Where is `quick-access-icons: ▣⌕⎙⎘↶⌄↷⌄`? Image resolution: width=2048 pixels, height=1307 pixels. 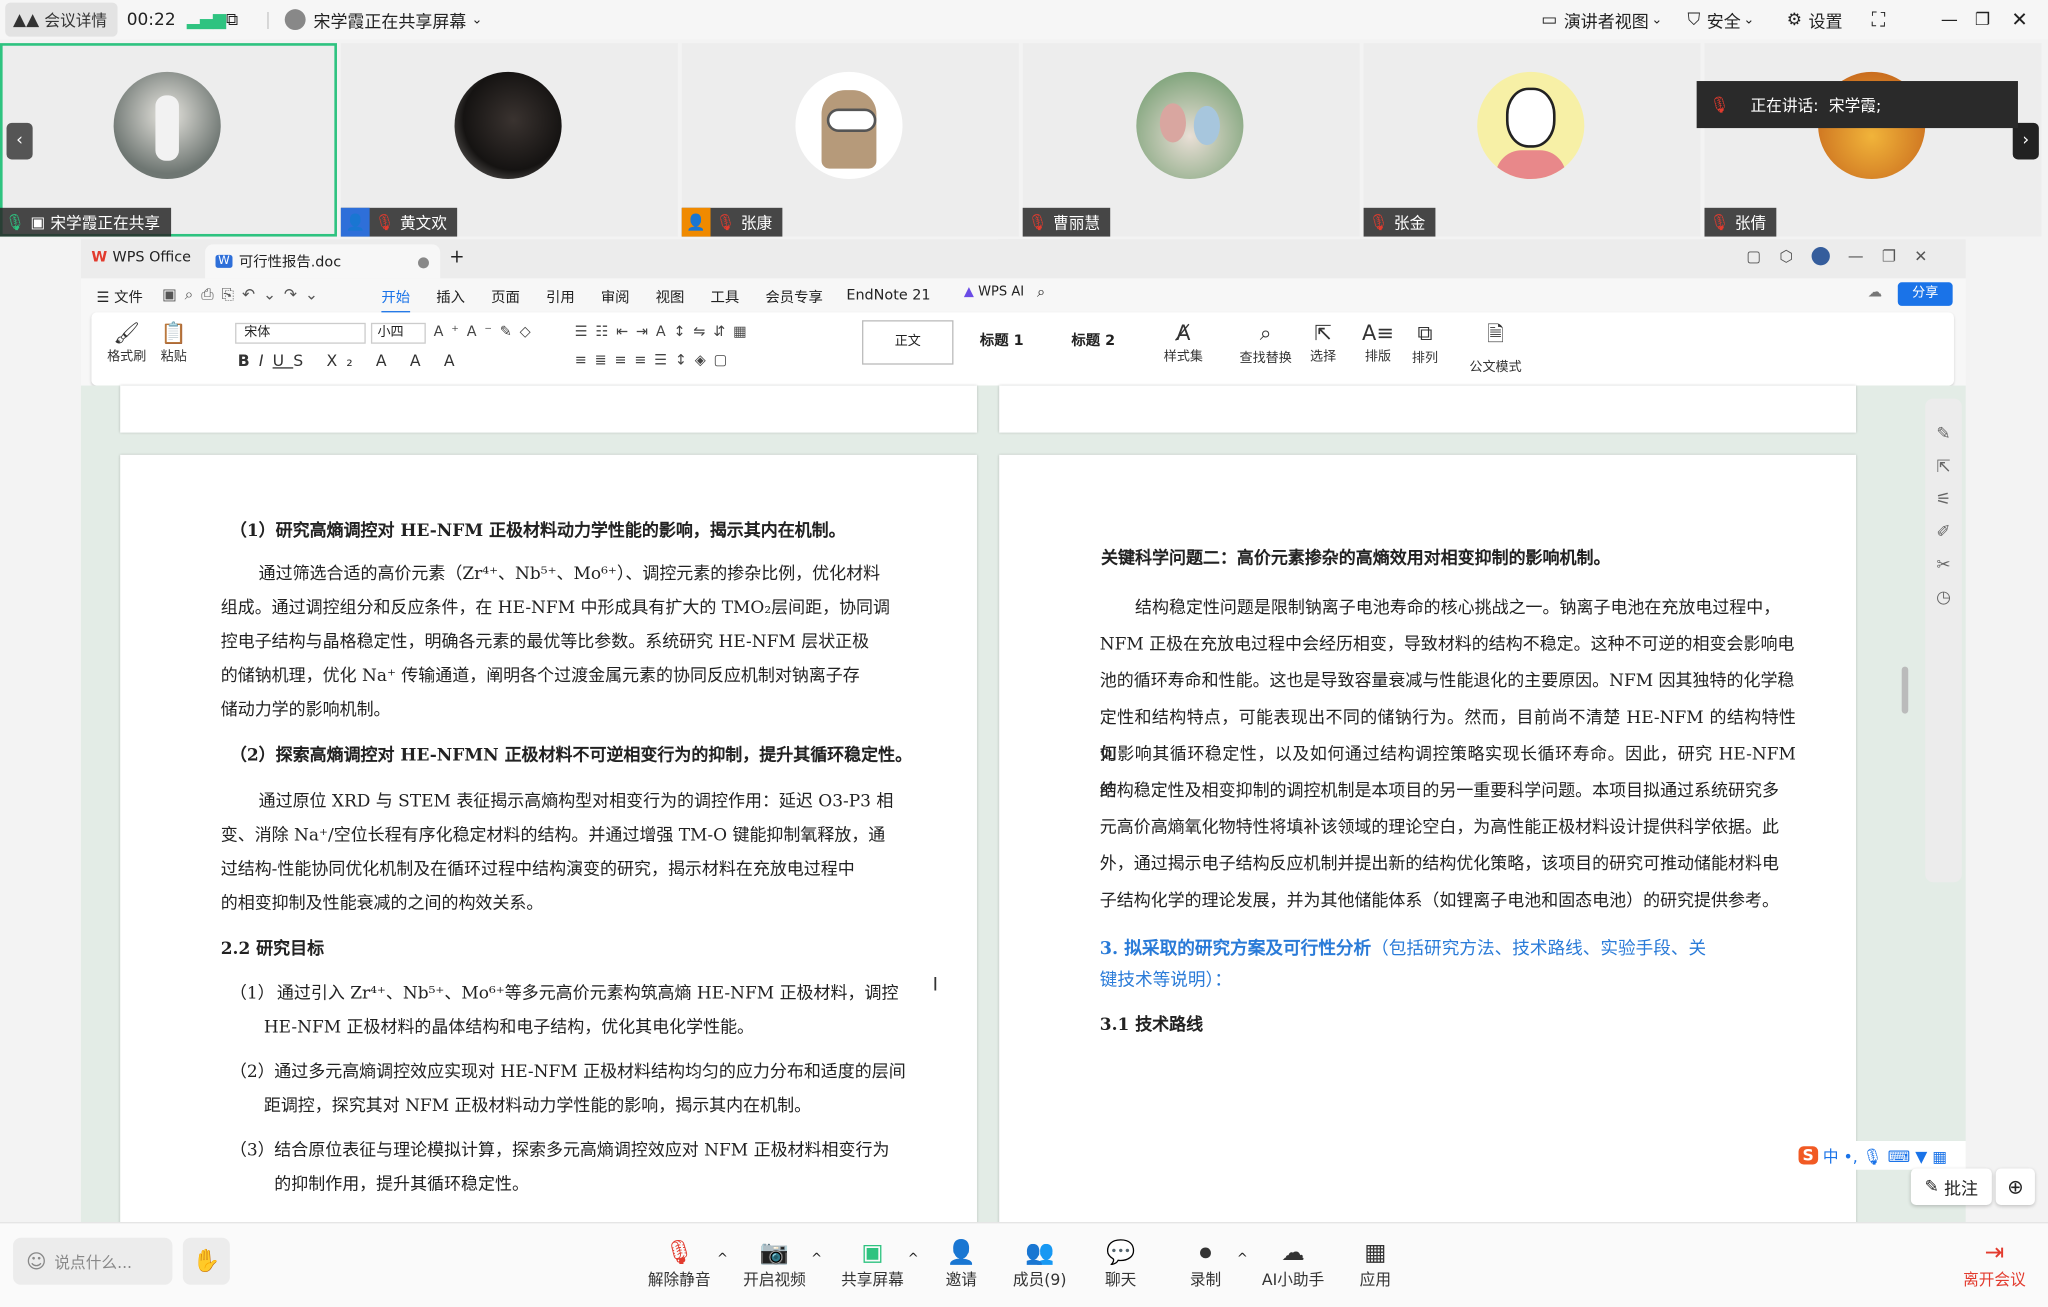 quick-access-icons: ▣⌕⎙⎘↶⌄↷⌄ is located at coordinates (244, 295).